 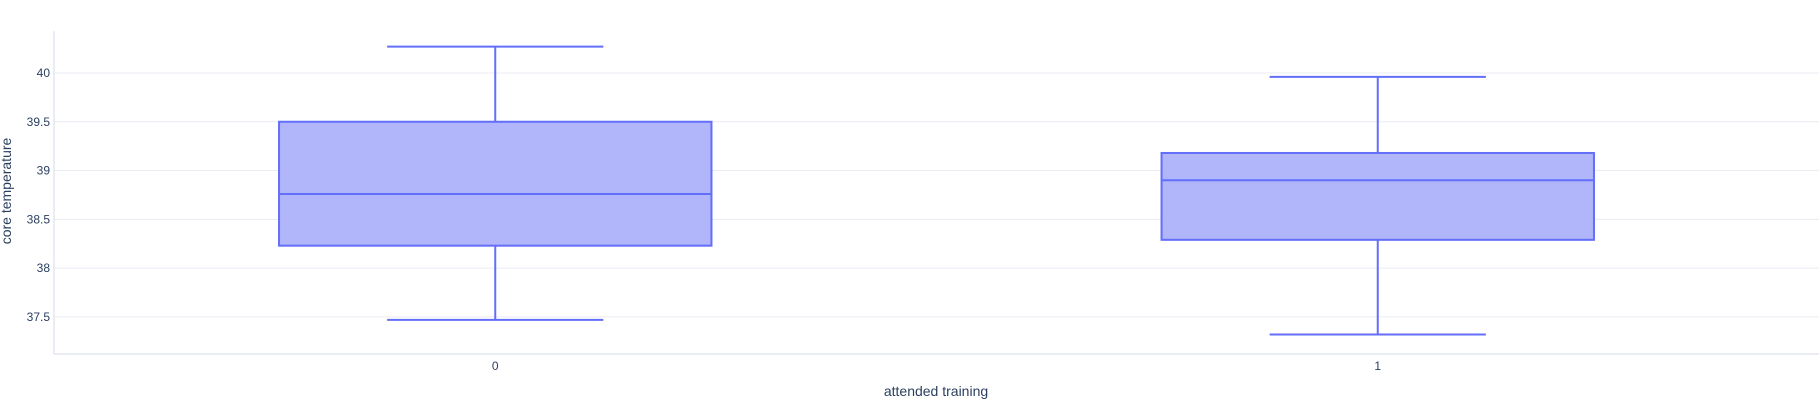 I want to click on y-tick-label: 38.5, so click(x=39, y=219).